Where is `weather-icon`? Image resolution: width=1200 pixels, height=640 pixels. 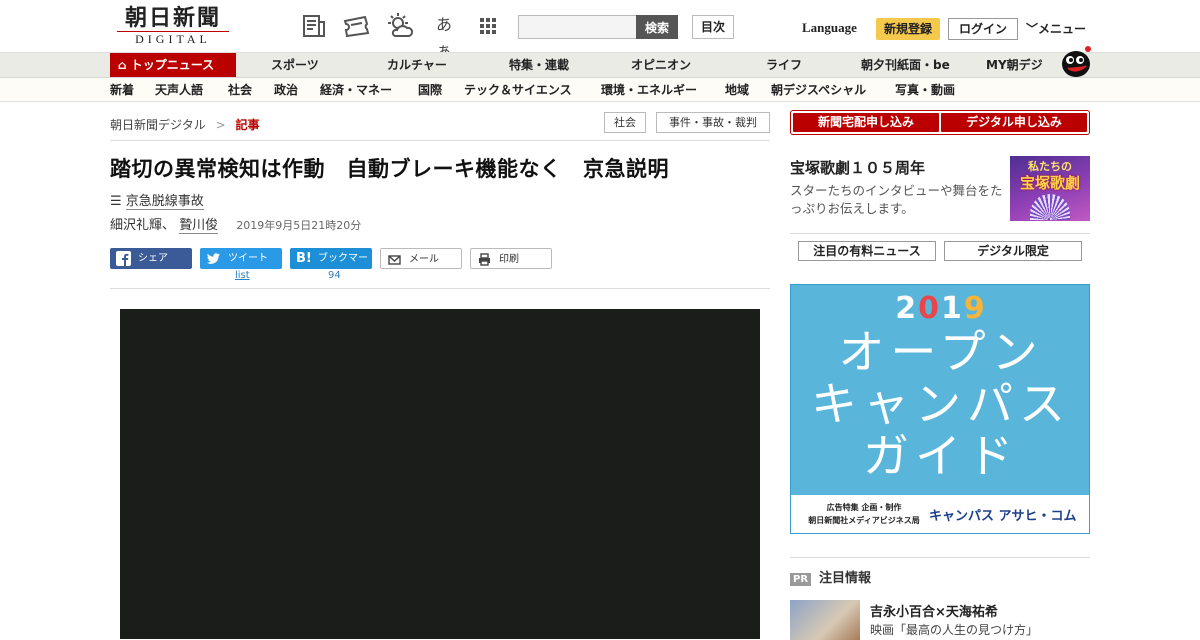
weather-icon is located at coordinates (400, 26).